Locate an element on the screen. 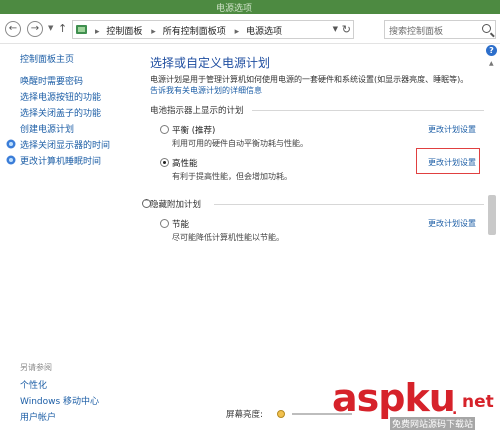  title-bar: 电源选项 is located at coordinates (250, 7).